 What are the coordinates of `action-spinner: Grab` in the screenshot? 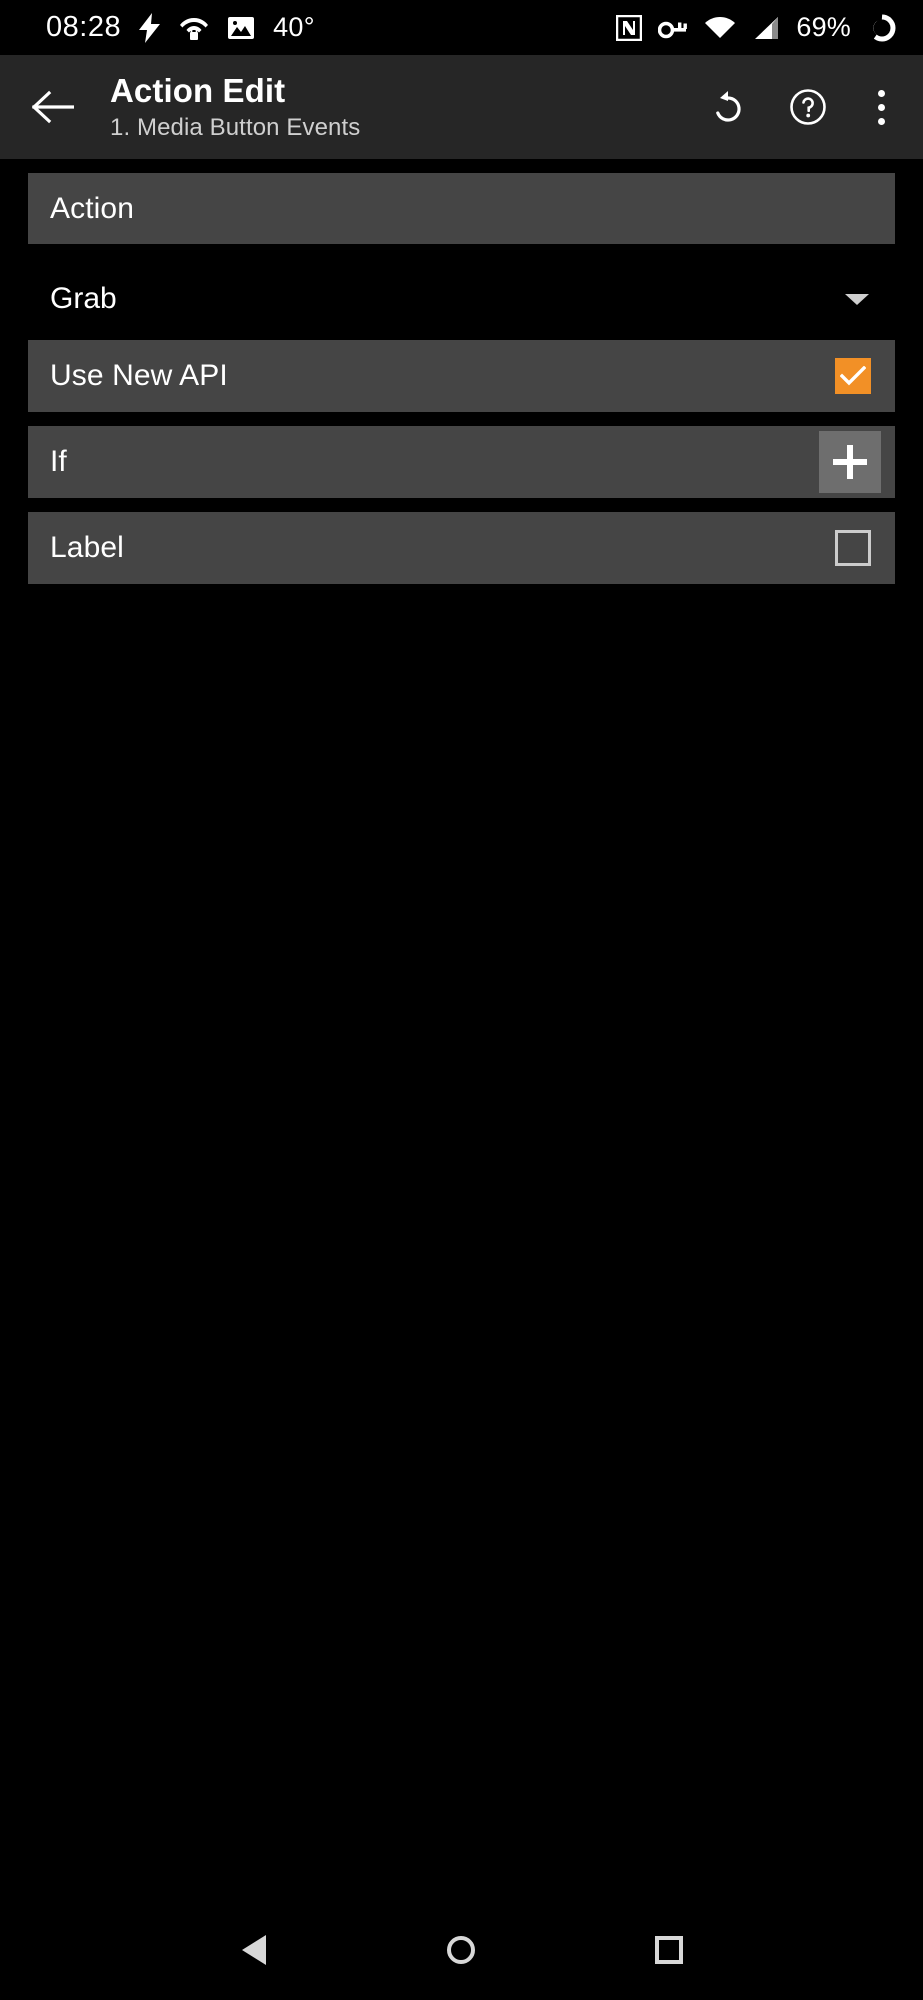 It's located at (461, 299).